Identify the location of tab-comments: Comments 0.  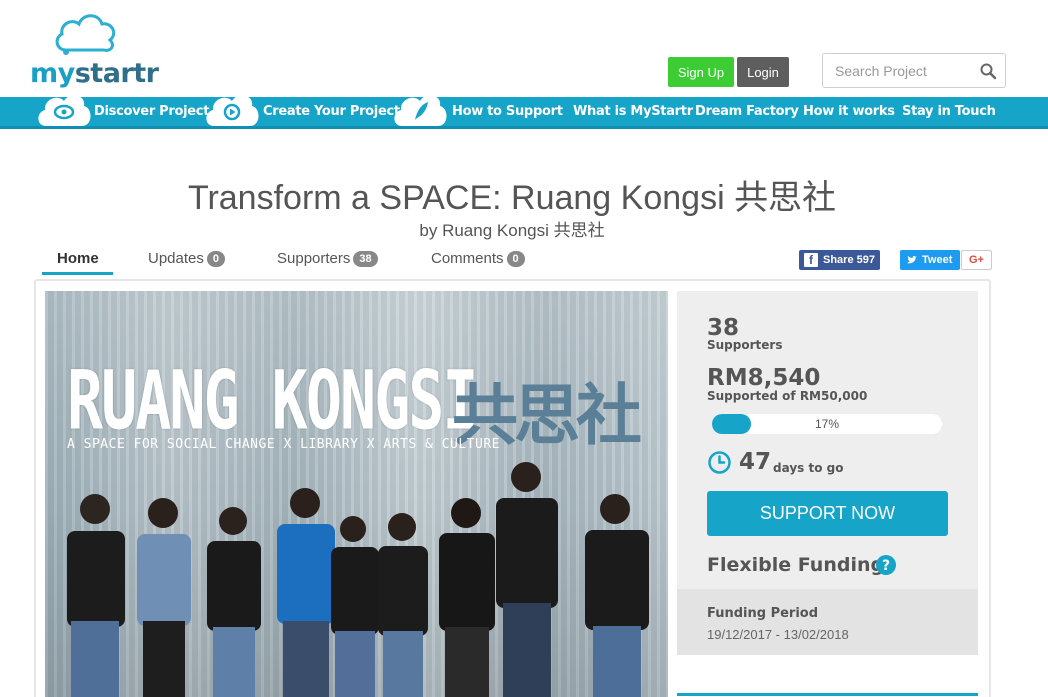
(478, 262).